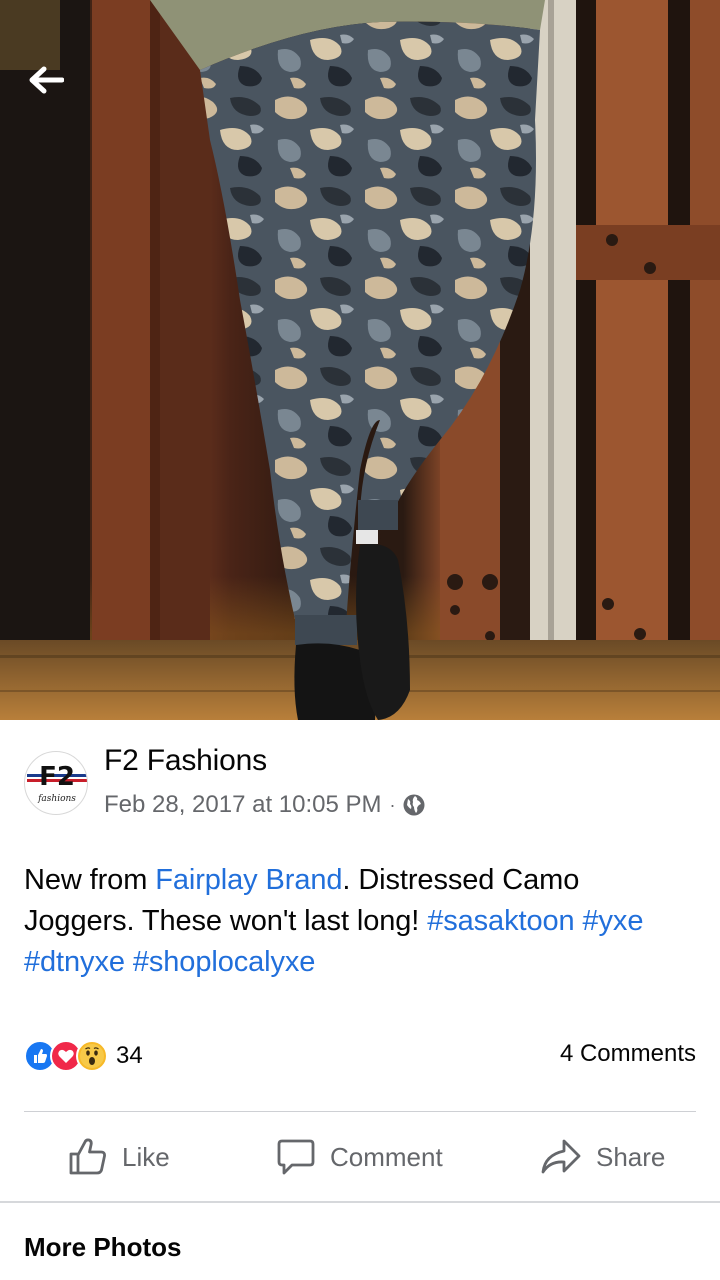 The image size is (720, 1280). What do you see at coordinates (386, 1156) in the screenshot?
I see `comment-label: Comment` at bounding box center [386, 1156].